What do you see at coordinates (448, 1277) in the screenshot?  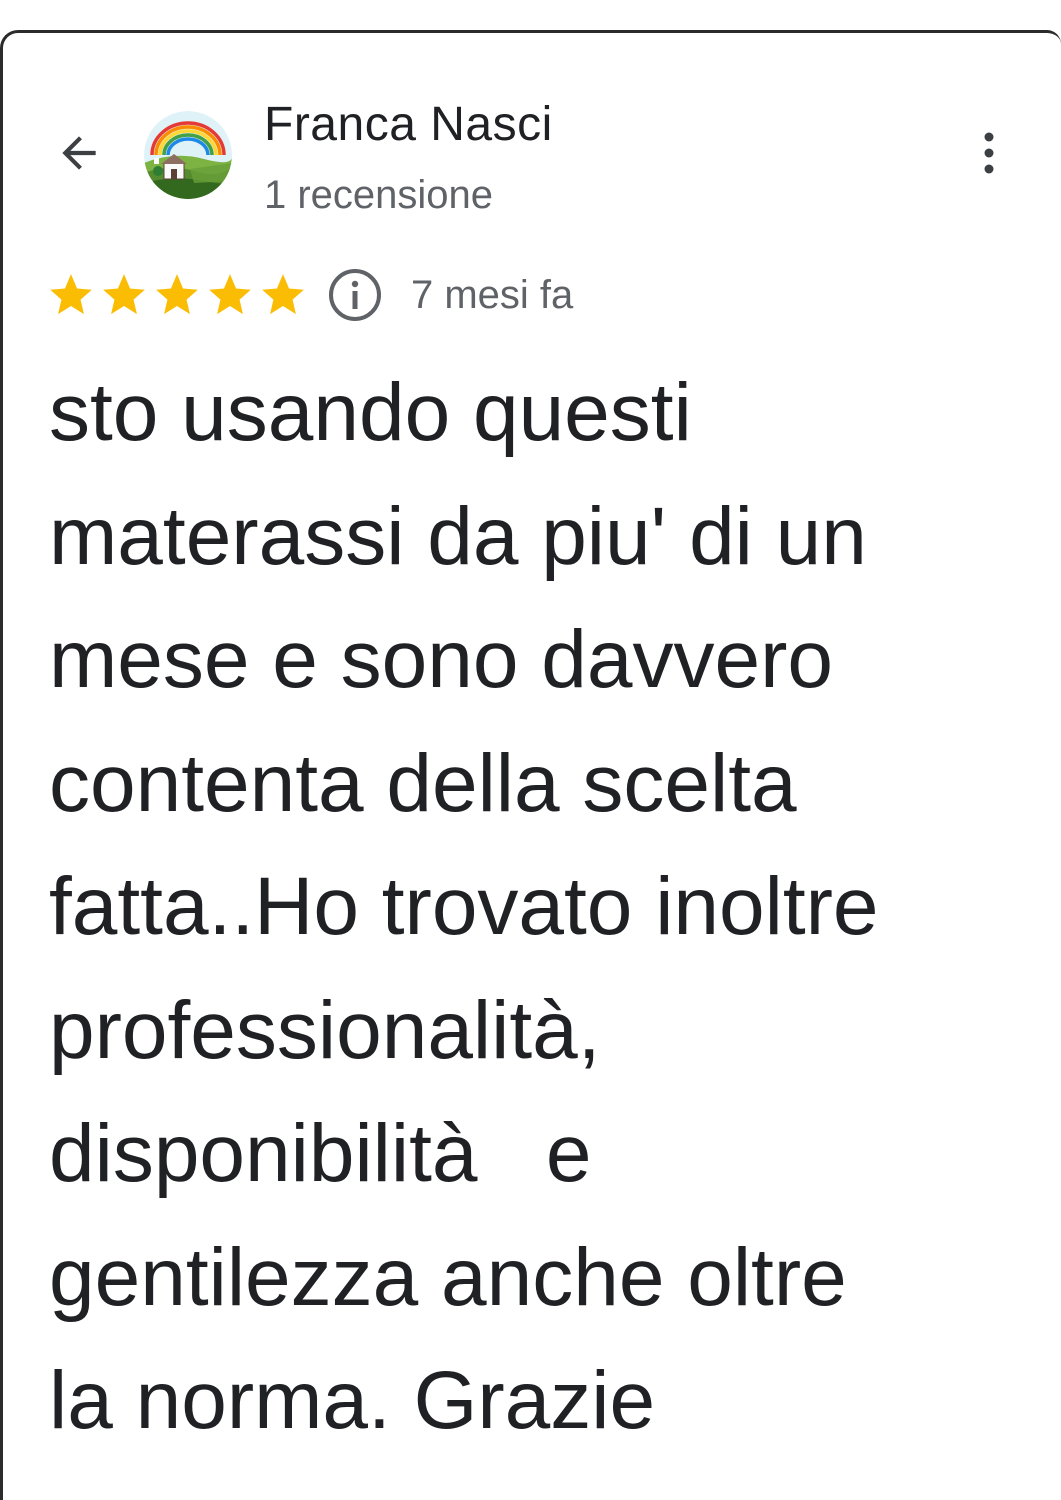 I see `review-text-line: gentilezza anche oltre` at bounding box center [448, 1277].